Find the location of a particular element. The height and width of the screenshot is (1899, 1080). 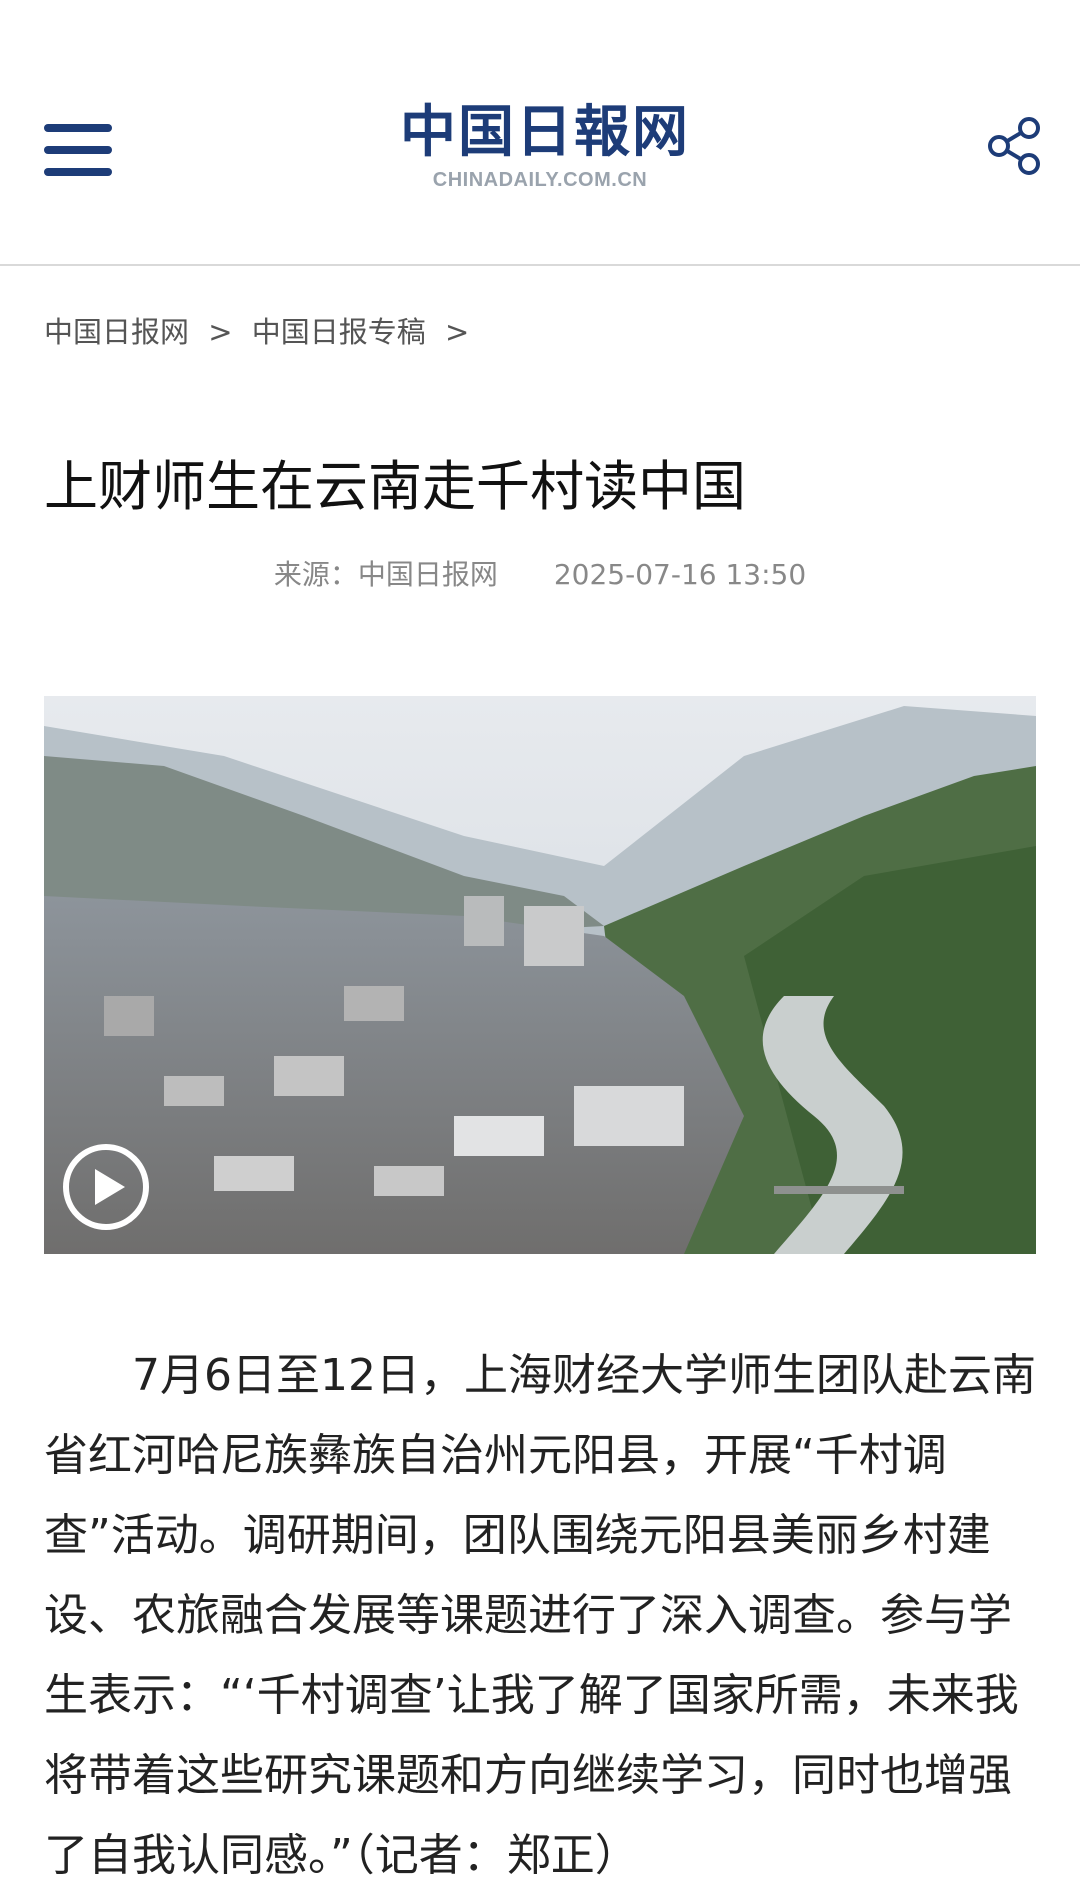

breadcrumb-item-home: 中国日报网 is located at coordinates (116, 332).